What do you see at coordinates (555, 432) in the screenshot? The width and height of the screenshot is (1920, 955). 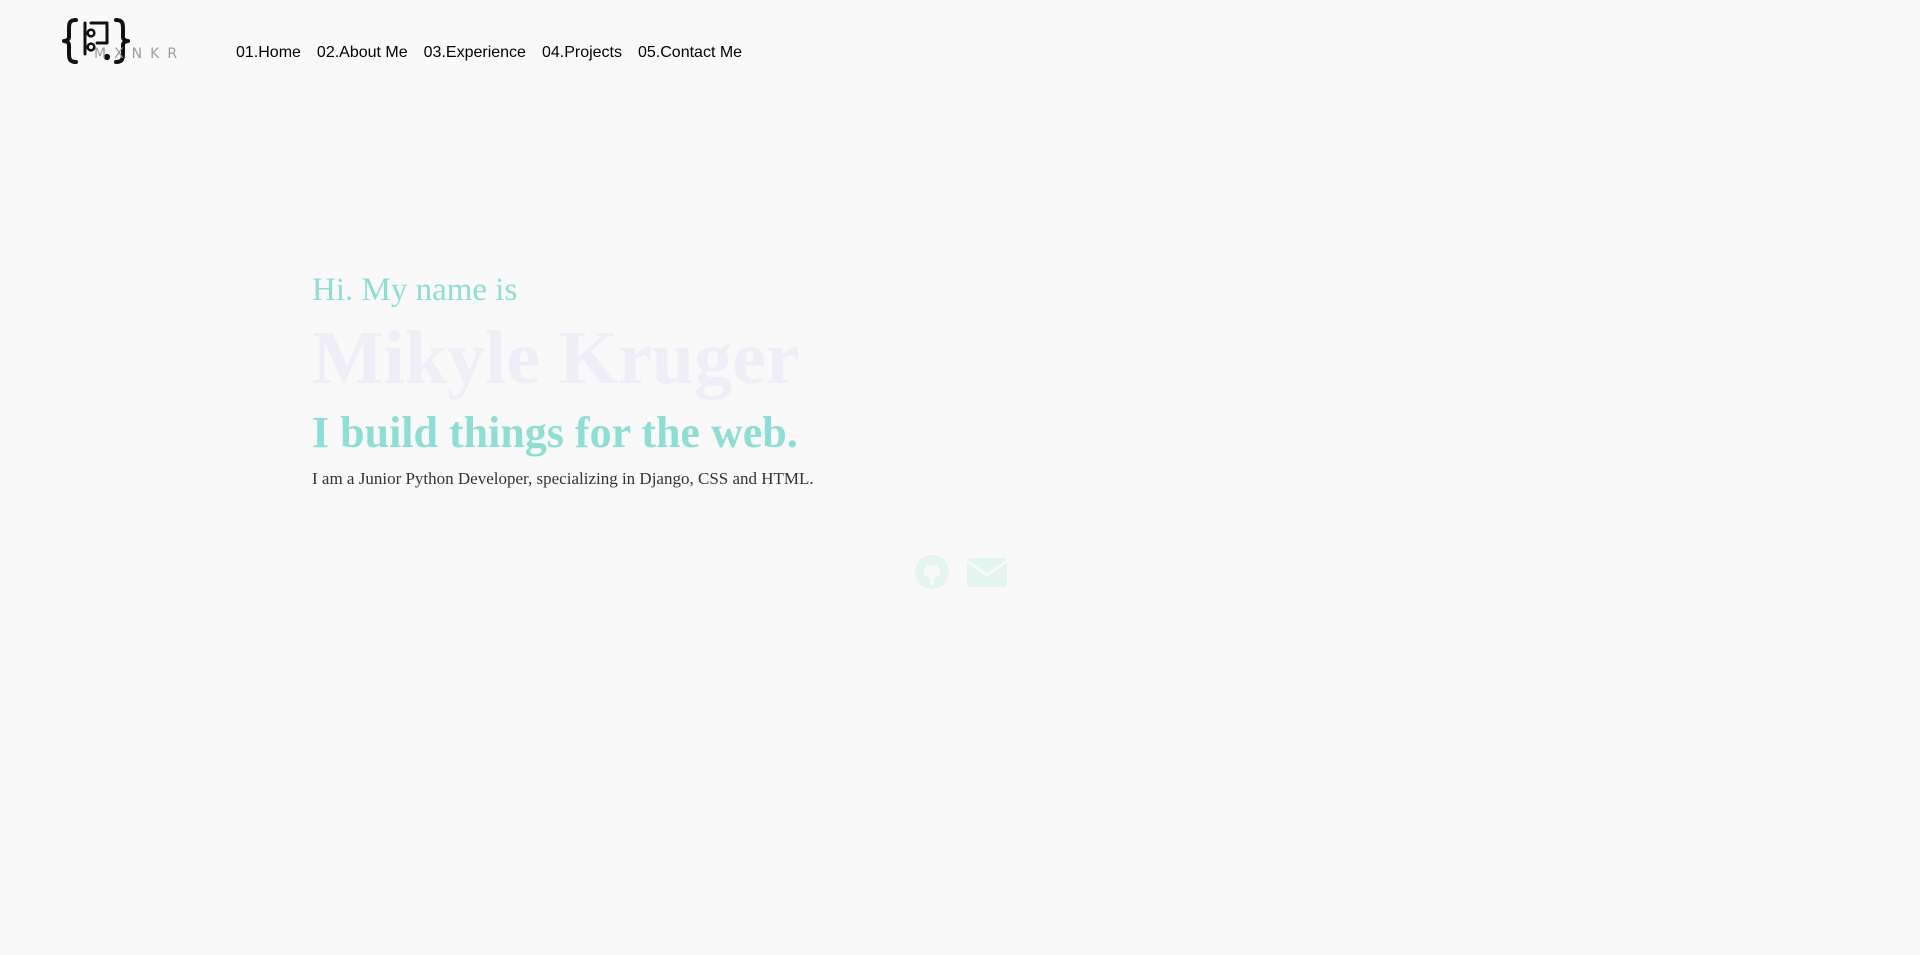 I see `hero-tagline: I build things for the web.` at bounding box center [555, 432].